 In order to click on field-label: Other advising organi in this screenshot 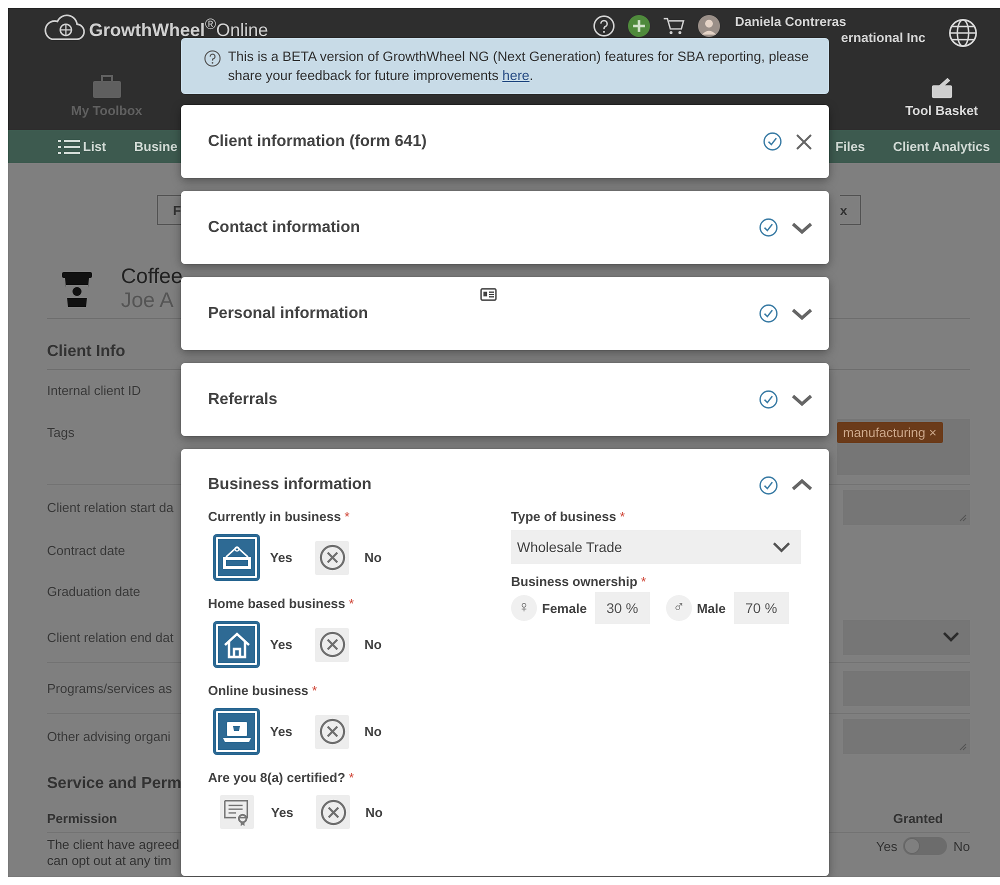, I will do `click(109, 736)`.